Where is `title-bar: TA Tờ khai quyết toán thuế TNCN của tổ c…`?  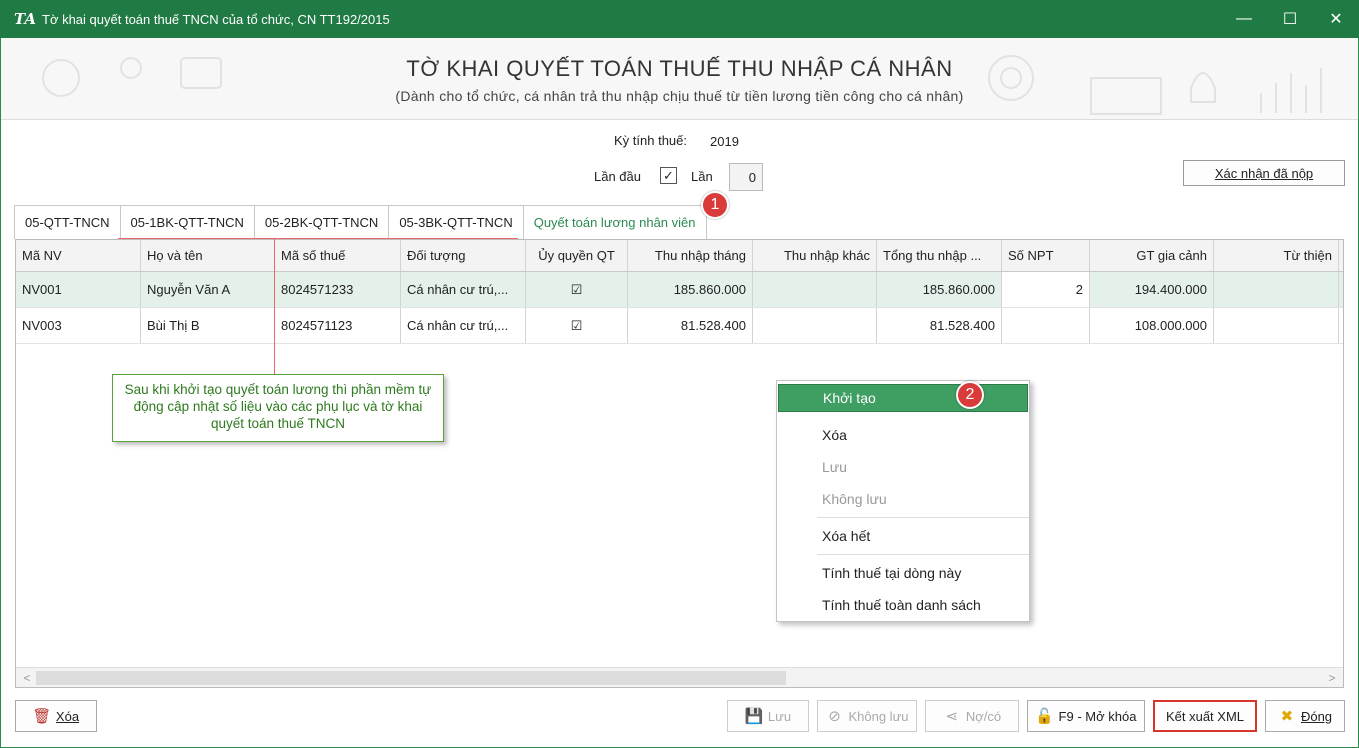 title-bar: TA Tờ khai quyết toán thuế TNCN của tổ c… is located at coordinates (679, 19).